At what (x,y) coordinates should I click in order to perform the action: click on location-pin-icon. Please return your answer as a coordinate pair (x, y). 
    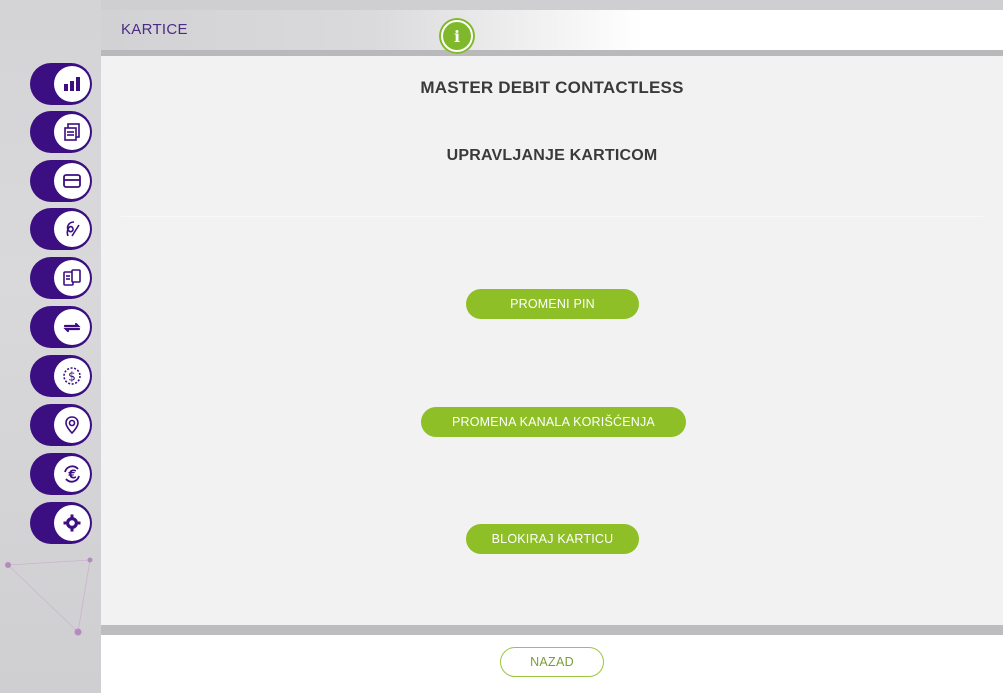
    Looking at the image, I should click on (72, 425).